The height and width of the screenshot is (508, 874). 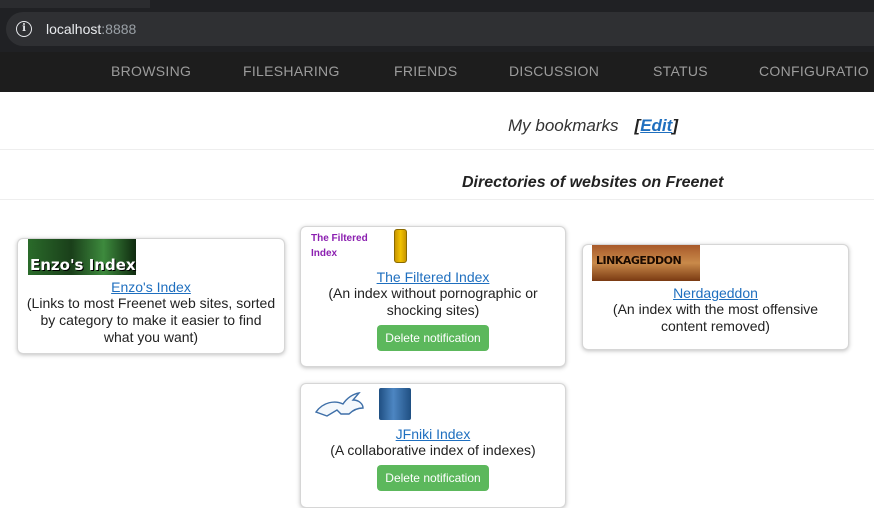 I want to click on bookmarks-label: My bookmarks, so click(x=563, y=125).